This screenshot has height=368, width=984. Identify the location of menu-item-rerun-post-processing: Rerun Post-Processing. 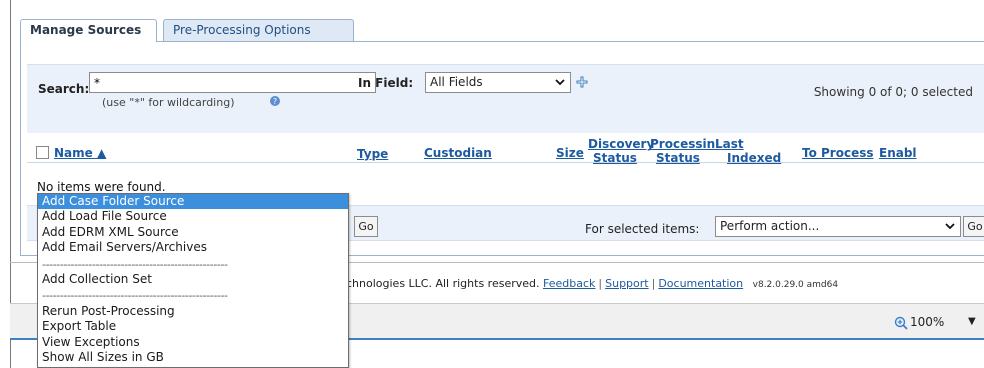
(193, 311).